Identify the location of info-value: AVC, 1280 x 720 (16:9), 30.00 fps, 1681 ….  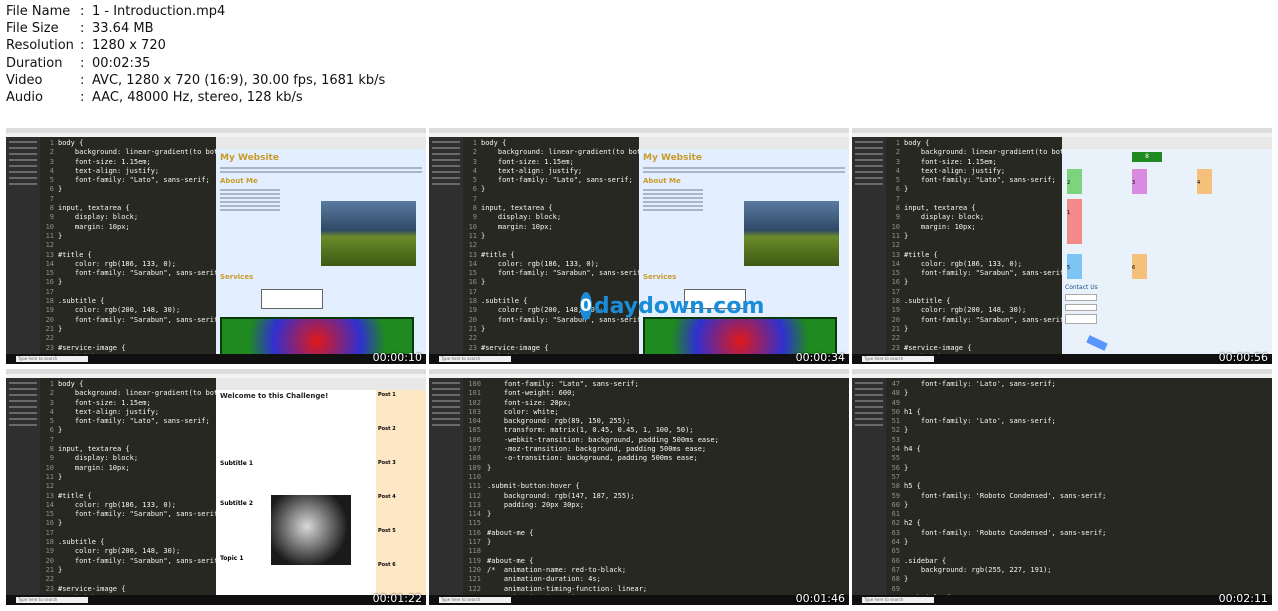
(239, 80).